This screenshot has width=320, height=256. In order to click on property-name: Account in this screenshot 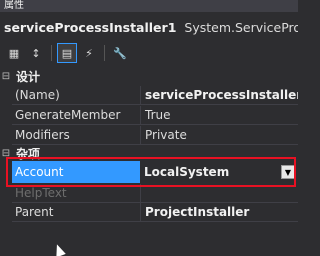, I will do `click(76, 172)`.